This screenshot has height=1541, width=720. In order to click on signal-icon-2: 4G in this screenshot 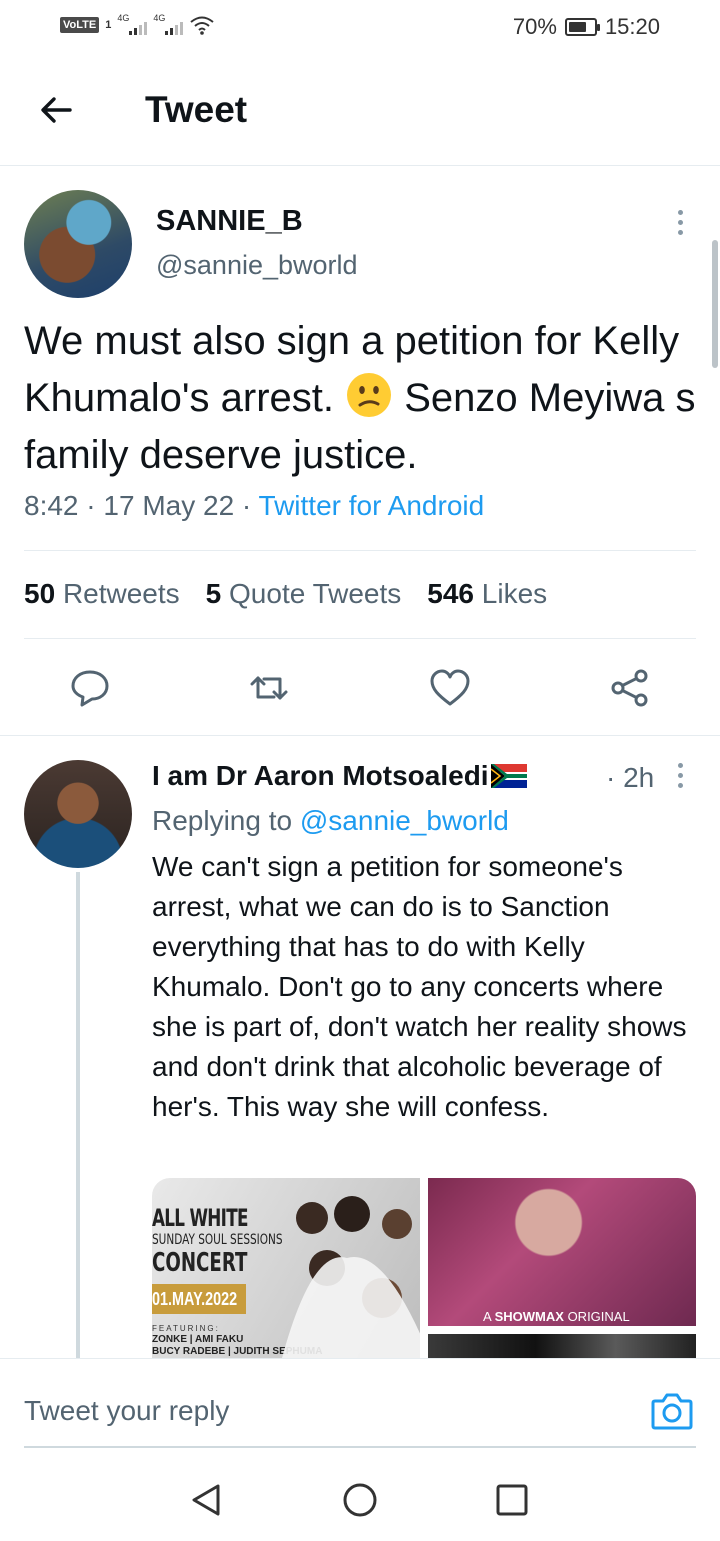, I will do `click(168, 24)`.